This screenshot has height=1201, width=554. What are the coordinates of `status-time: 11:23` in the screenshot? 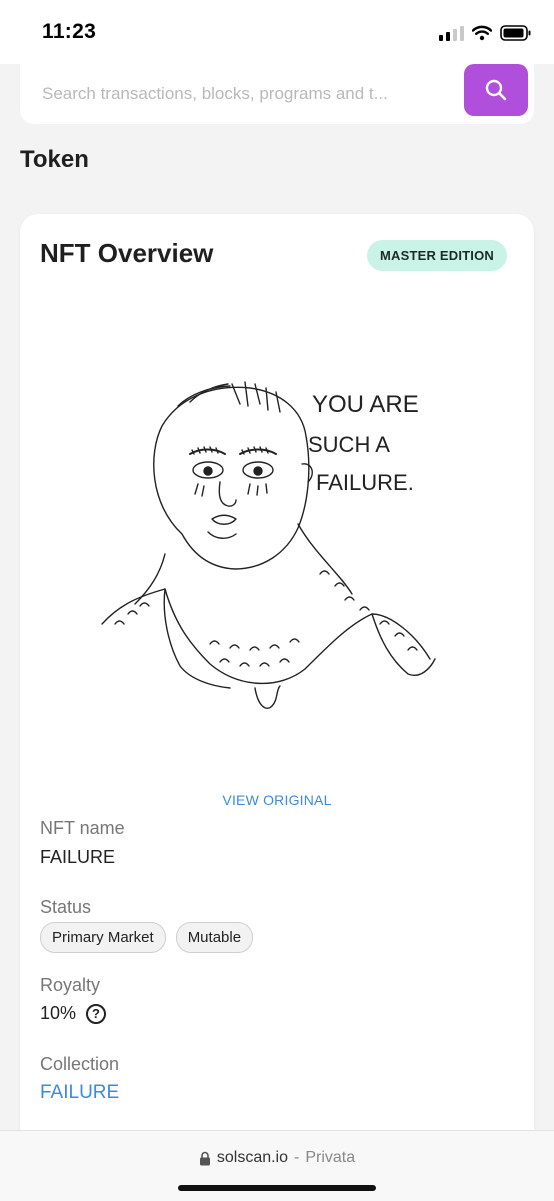 It's located at (69, 31).